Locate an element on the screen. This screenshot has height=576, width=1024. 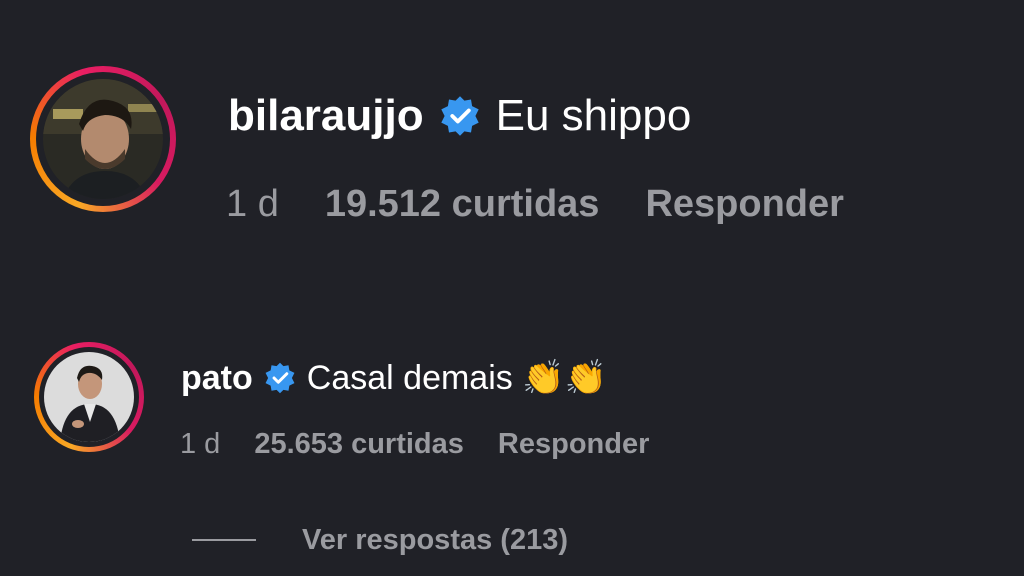
comment-meta: 1 d 25.653 curtidas Responder is located at coordinates (414, 444).